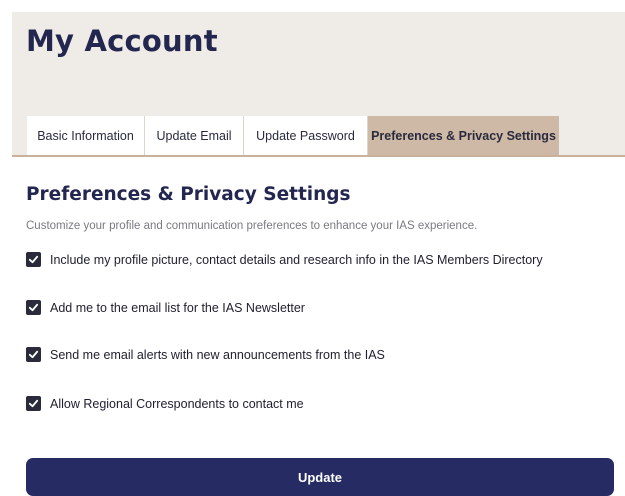 Image resolution: width=625 pixels, height=496 pixels. What do you see at coordinates (306, 136) in the screenshot?
I see `tab-update-password: Update Password` at bounding box center [306, 136].